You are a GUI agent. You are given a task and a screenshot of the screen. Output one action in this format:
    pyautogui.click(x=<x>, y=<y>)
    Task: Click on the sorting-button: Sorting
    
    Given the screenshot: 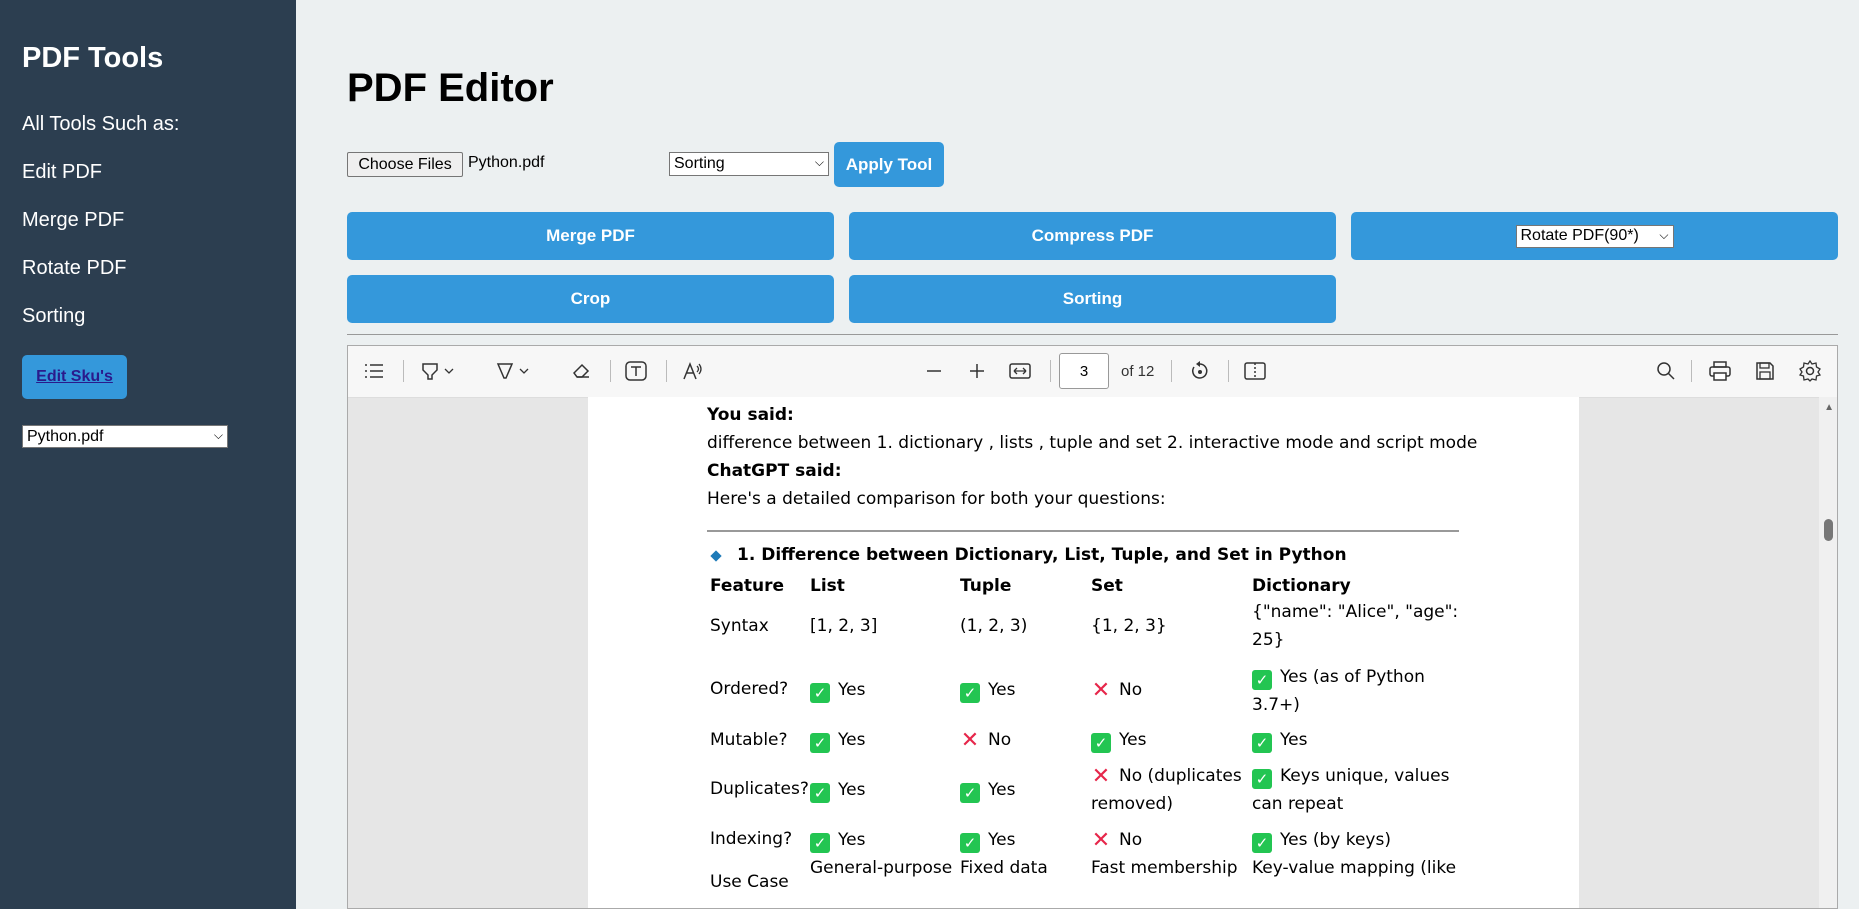 What is the action you would take?
    pyautogui.click(x=1092, y=299)
    